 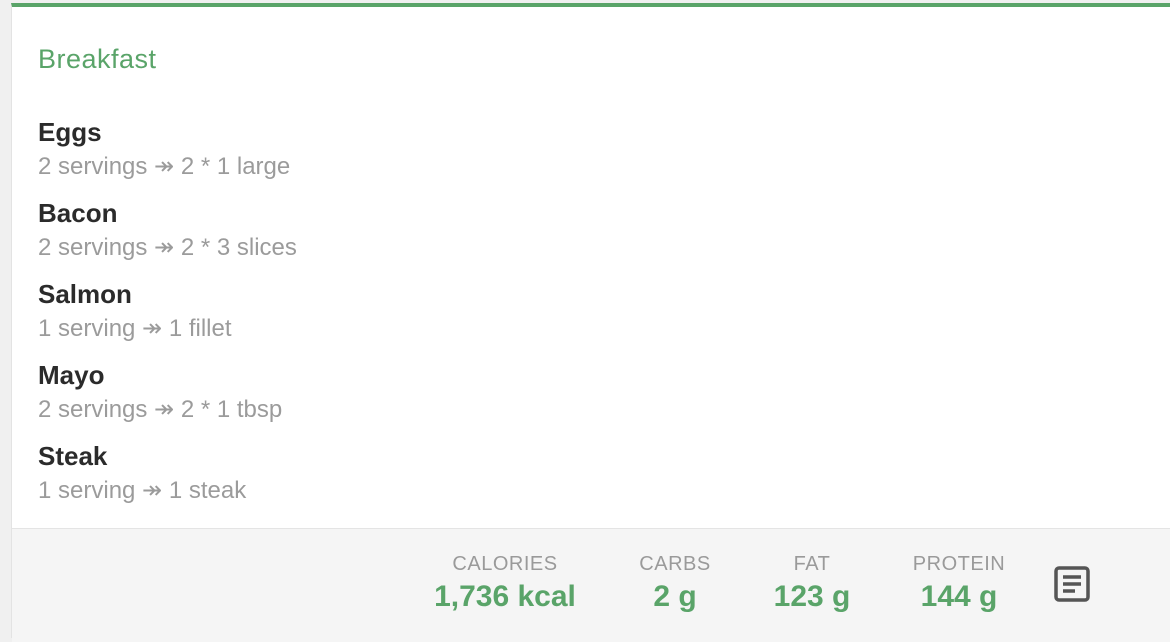 What do you see at coordinates (73, 456) in the screenshot?
I see `food-name: Steak` at bounding box center [73, 456].